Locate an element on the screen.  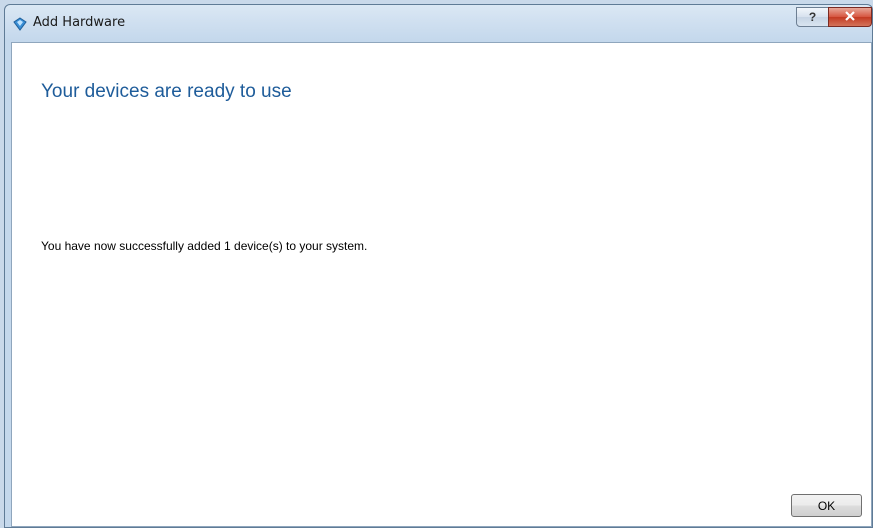
help-button: ? is located at coordinates (812, 17).